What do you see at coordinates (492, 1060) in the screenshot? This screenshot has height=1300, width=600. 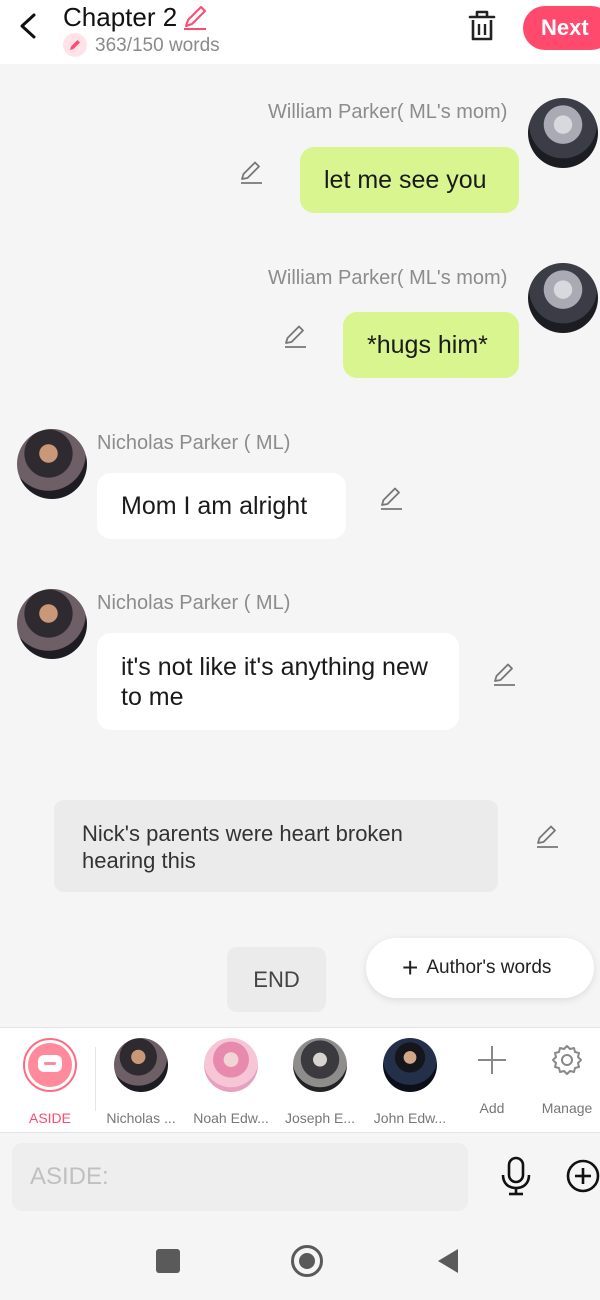 I see `plus-icon` at bounding box center [492, 1060].